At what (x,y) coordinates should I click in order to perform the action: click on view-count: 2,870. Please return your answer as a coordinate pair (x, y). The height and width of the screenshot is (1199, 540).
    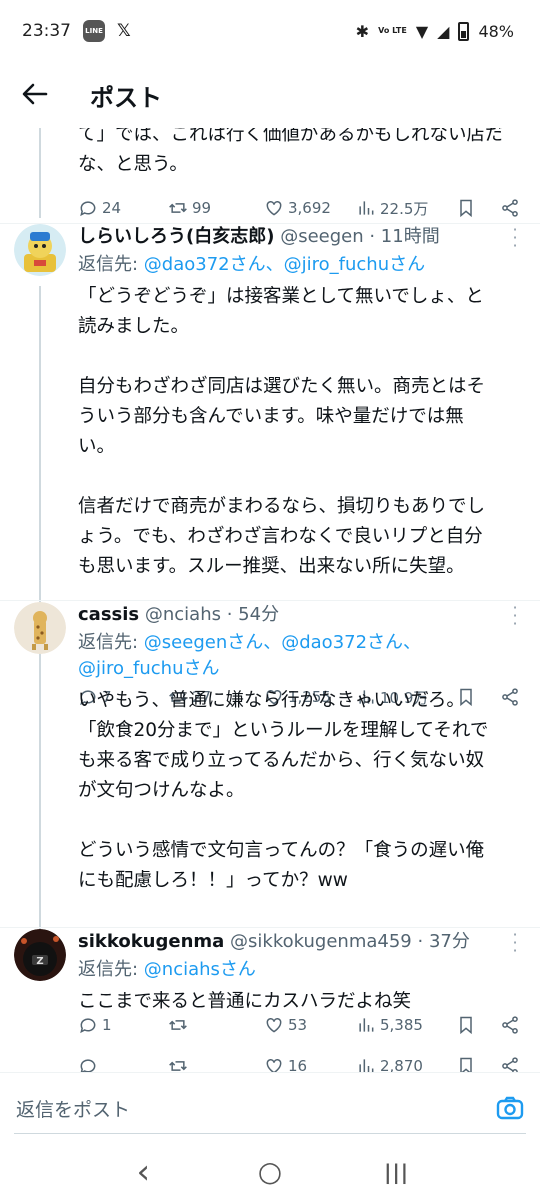
    Looking at the image, I should click on (401, 1064).